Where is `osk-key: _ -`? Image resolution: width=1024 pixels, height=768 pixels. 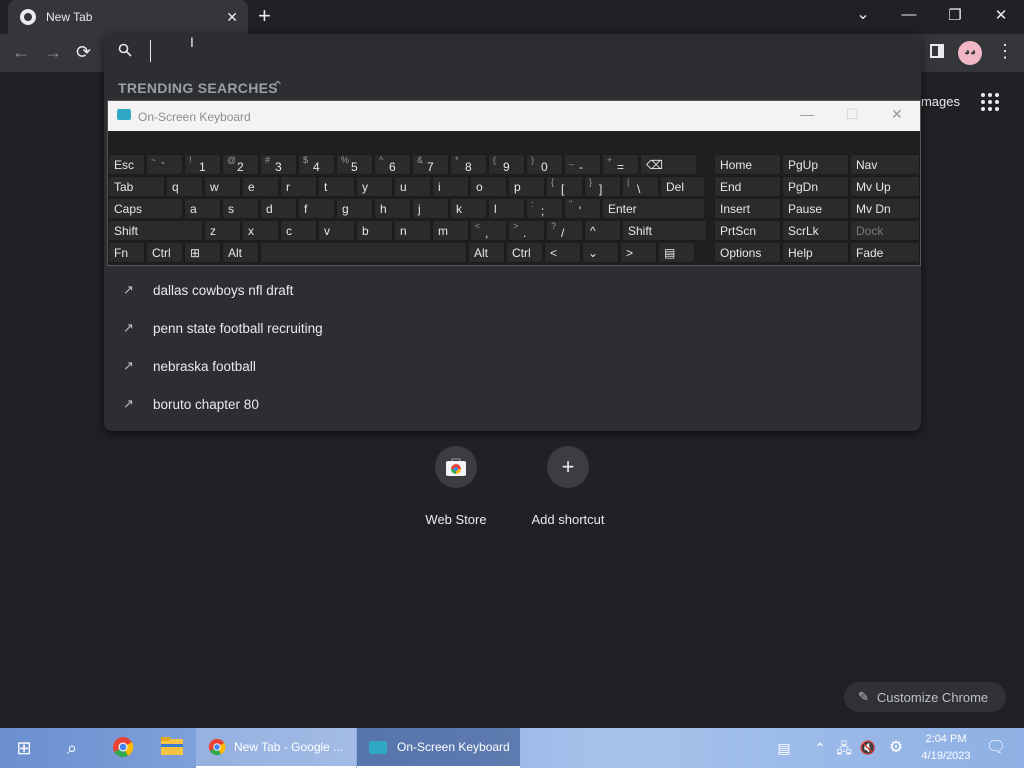
osk-key: _ - is located at coordinates (582, 164).